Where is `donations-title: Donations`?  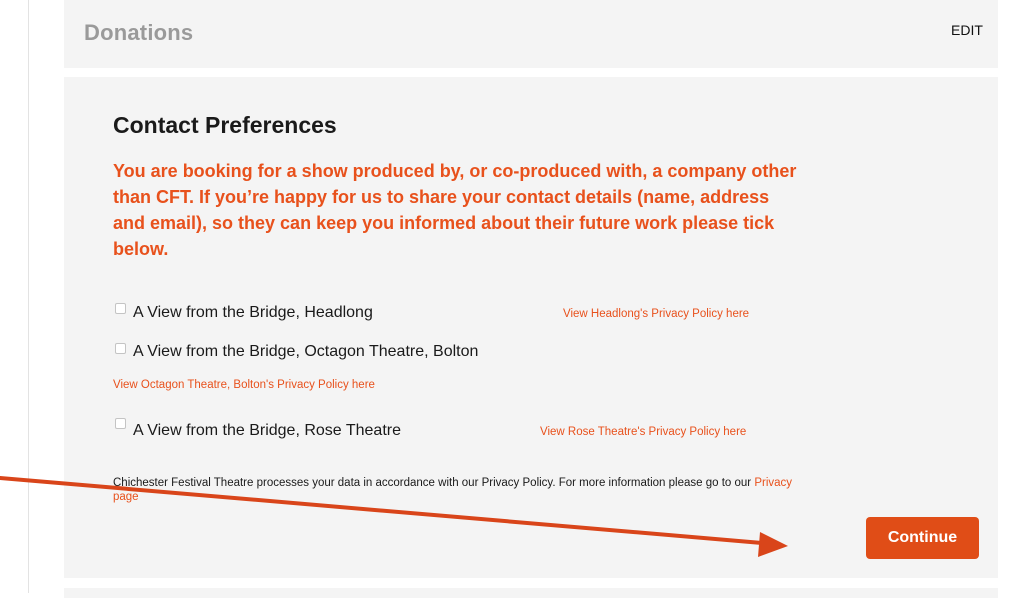 donations-title: Donations is located at coordinates (139, 32).